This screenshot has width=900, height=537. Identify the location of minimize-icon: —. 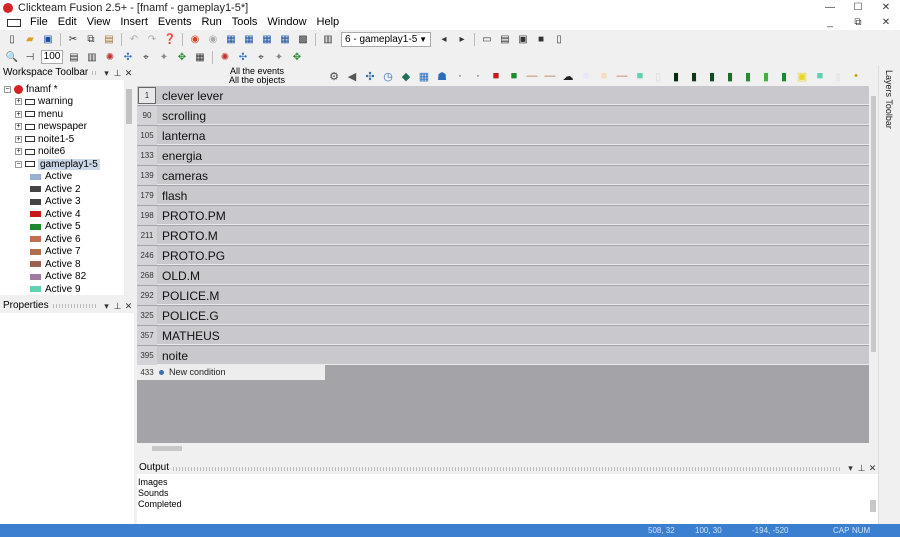
(830, 7).